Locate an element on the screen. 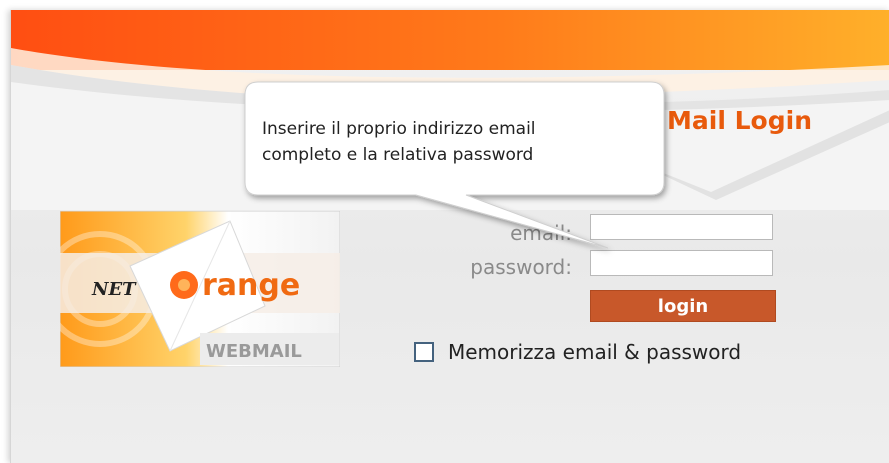 This screenshot has width=889, height=463. logo-webmail-text: WEBMAIL is located at coordinates (254, 351).